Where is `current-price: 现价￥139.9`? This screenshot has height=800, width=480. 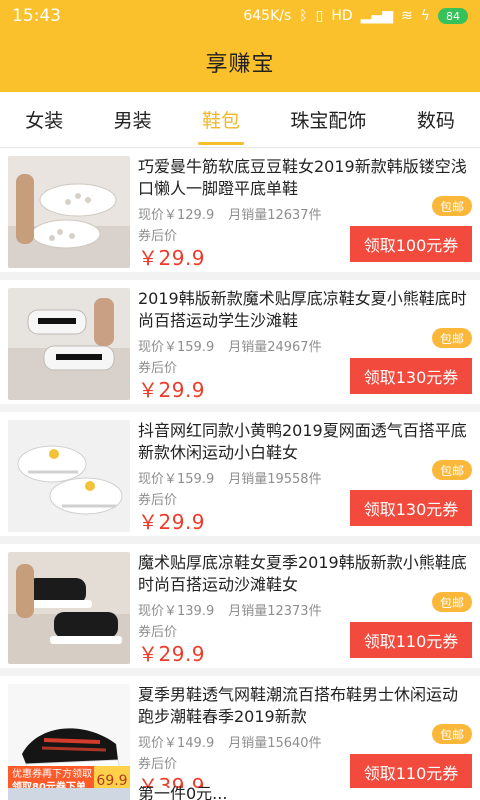
current-price: 现价￥139.9 is located at coordinates (176, 611).